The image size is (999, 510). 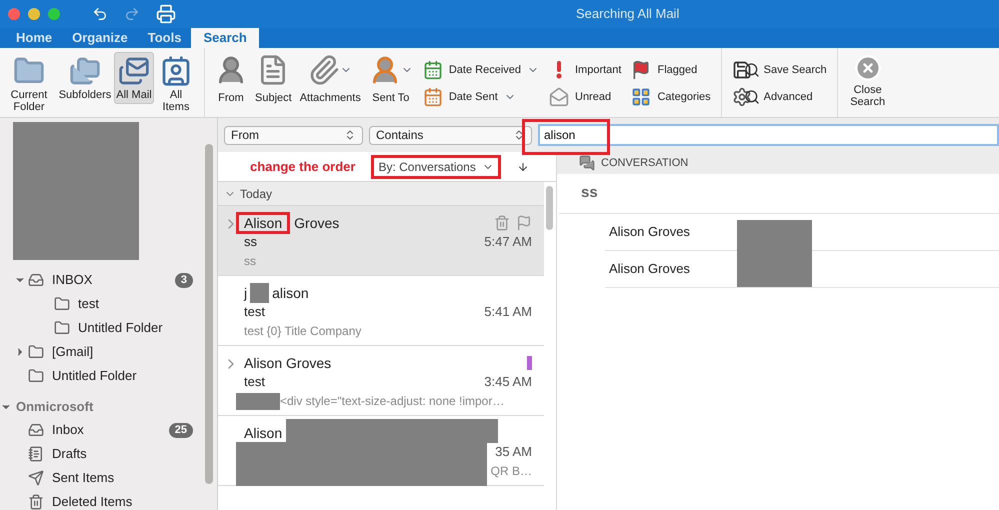 I want to click on folder-item: Sent Items, so click(x=102, y=478).